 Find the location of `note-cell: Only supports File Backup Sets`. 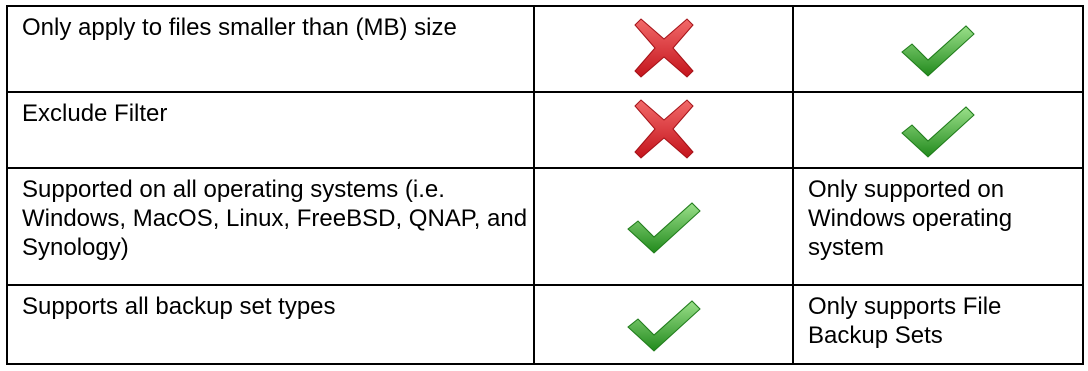

note-cell: Only supports File Backup Sets is located at coordinates (938, 324).